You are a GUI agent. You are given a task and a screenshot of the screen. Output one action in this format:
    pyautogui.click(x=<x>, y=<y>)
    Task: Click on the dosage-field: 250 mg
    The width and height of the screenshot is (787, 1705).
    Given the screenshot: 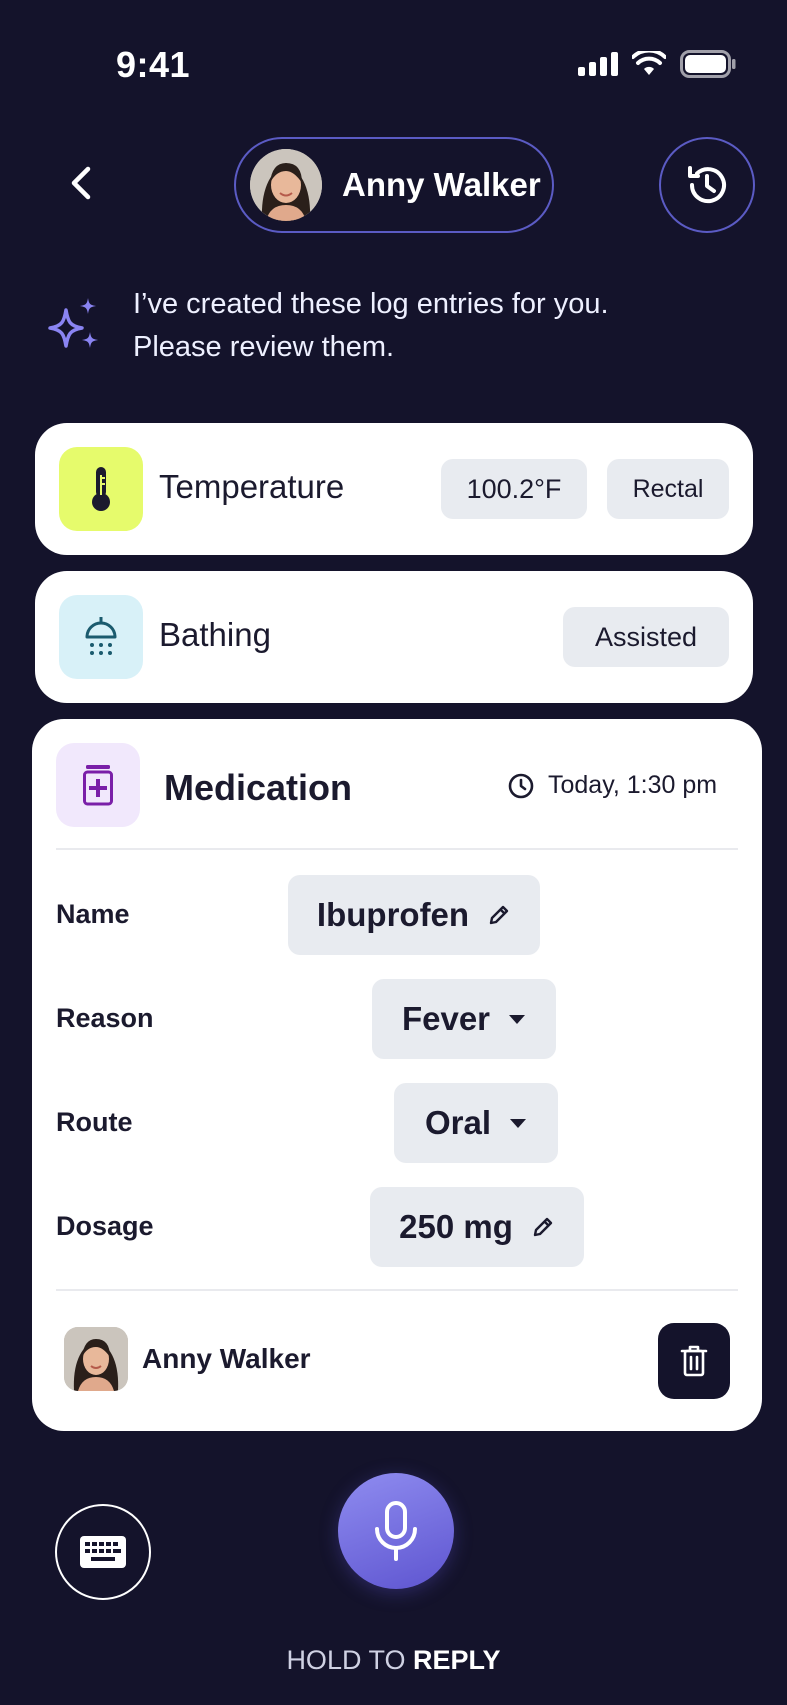 What is the action you would take?
    pyautogui.click(x=477, y=1227)
    